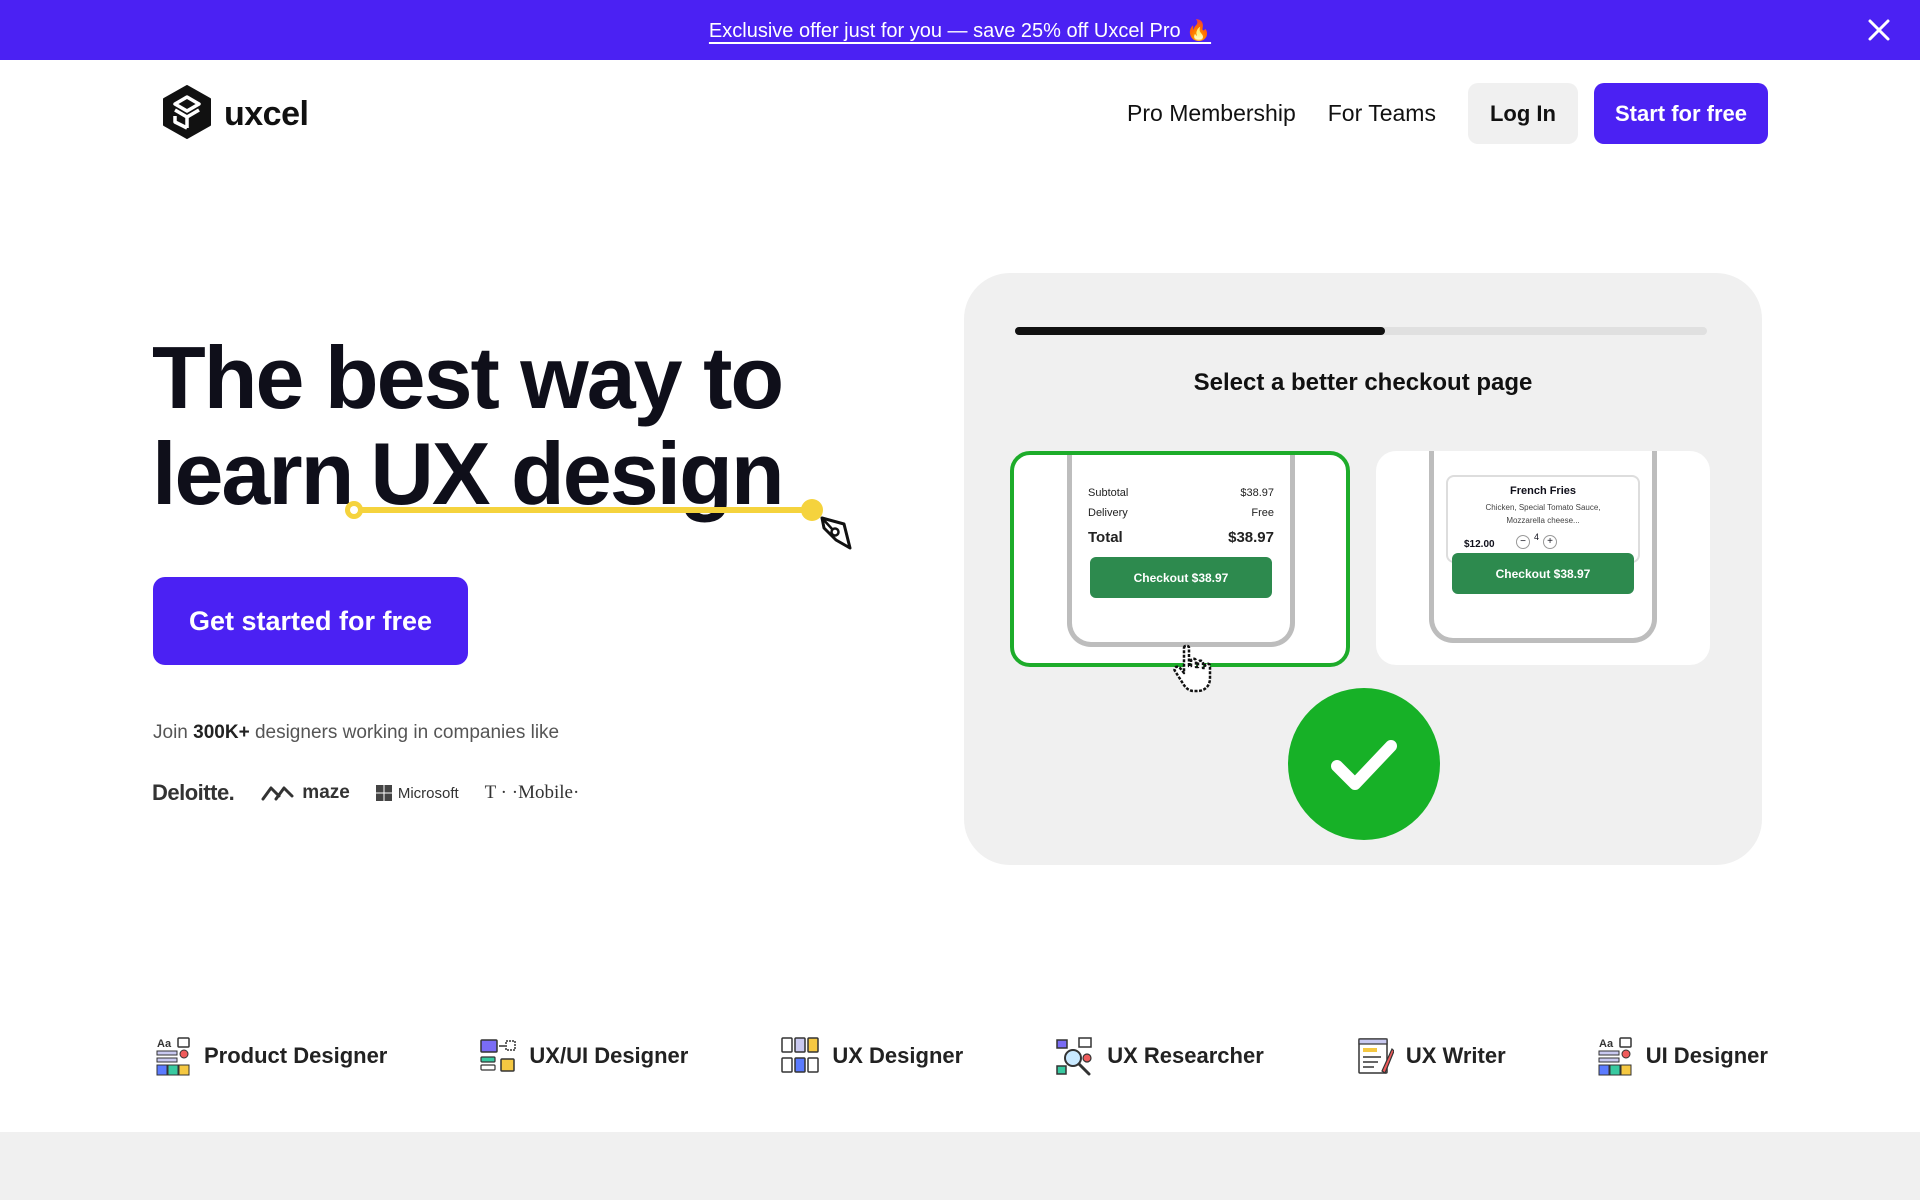 The image size is (1920, 1200). What do you see at coordinates (598, 524) in the screenshot?
I see `pen-underline-icon` at bounding box center [598, 524].